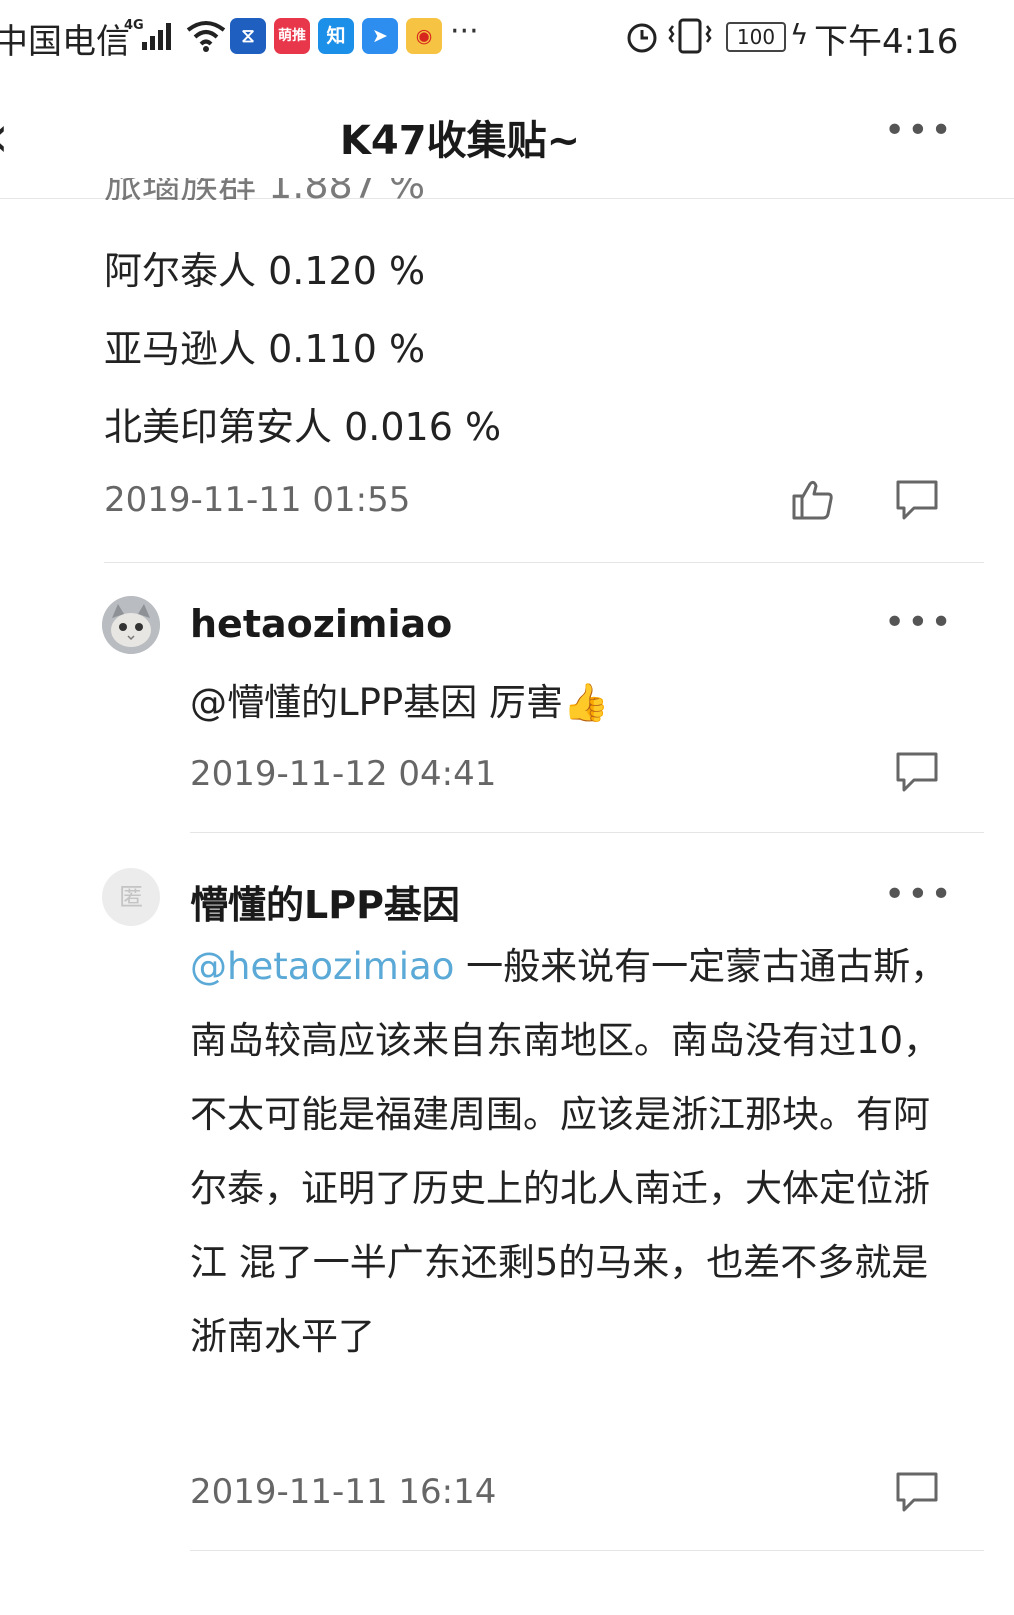 The height and width of the screenshot is (1615, 1014). What do you see at coordinates (336, 36) in the screenshot?
I see `zhihu-app-icon: 知` at bounding box center [336, 36].